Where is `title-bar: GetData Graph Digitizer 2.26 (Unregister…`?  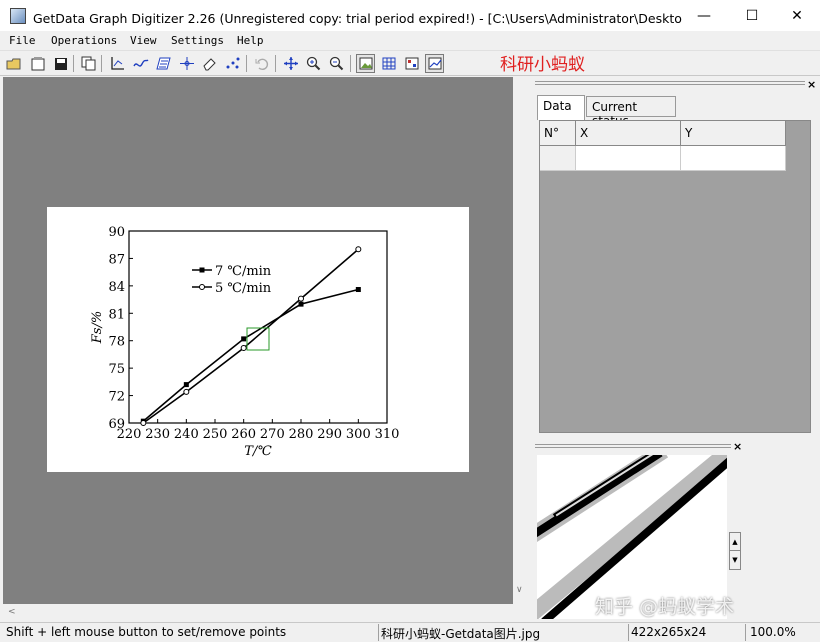
title-bar: GetData Graph Digitizer 2.26 (Unregister… is located at coordinates (410, 15).